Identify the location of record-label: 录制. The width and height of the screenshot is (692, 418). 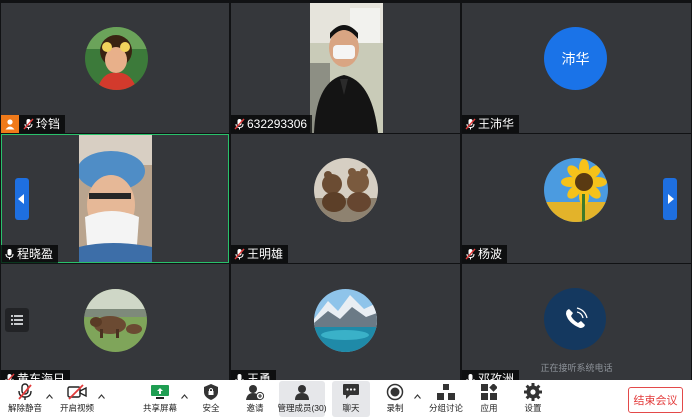
(395, 408).